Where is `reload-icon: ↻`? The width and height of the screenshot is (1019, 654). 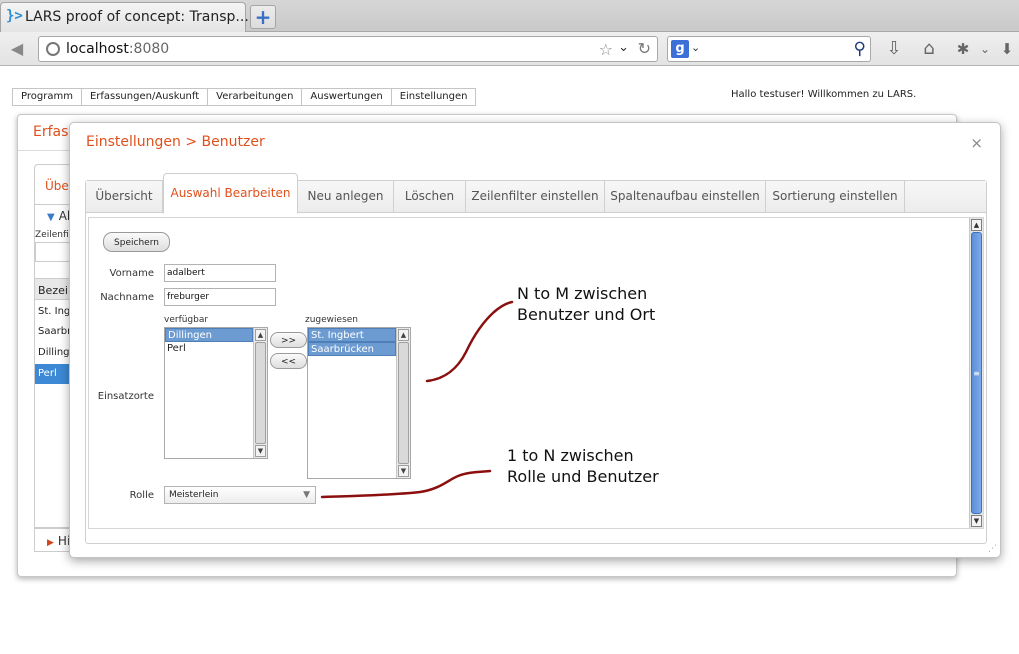 reload-icon: ↻ is located at coordinates (644, 48).